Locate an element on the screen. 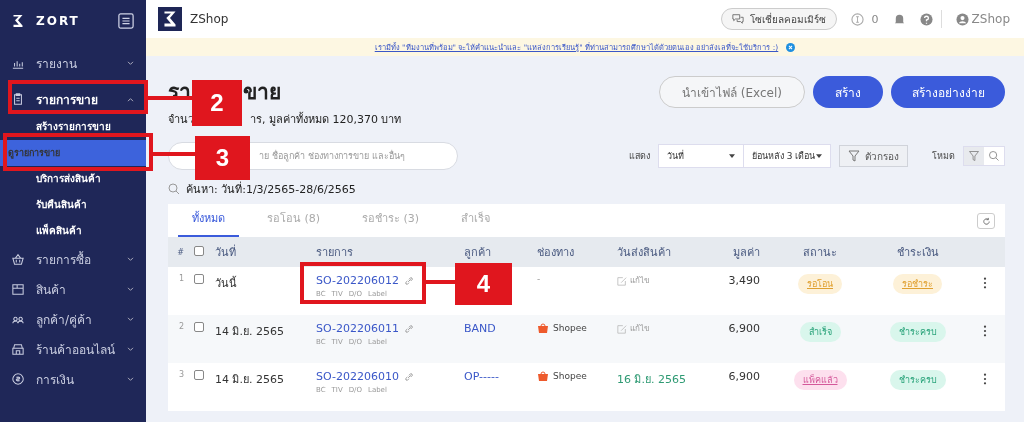 The width and height of the screenshot is (1024, 422). sidebar-subitem: แพ็คสินค้า is located at coordinates (73, 231).